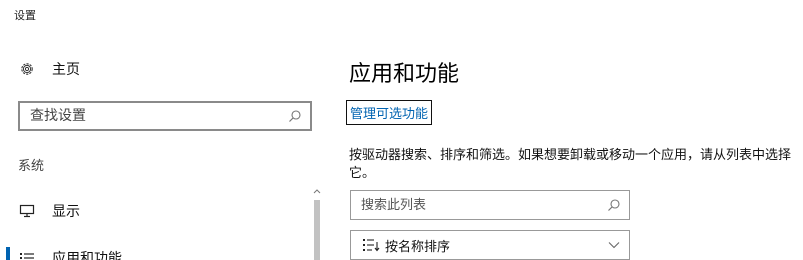  Describe the element at coordinates (371, 245) in the screenshot. I see `sort-icon` at that location.